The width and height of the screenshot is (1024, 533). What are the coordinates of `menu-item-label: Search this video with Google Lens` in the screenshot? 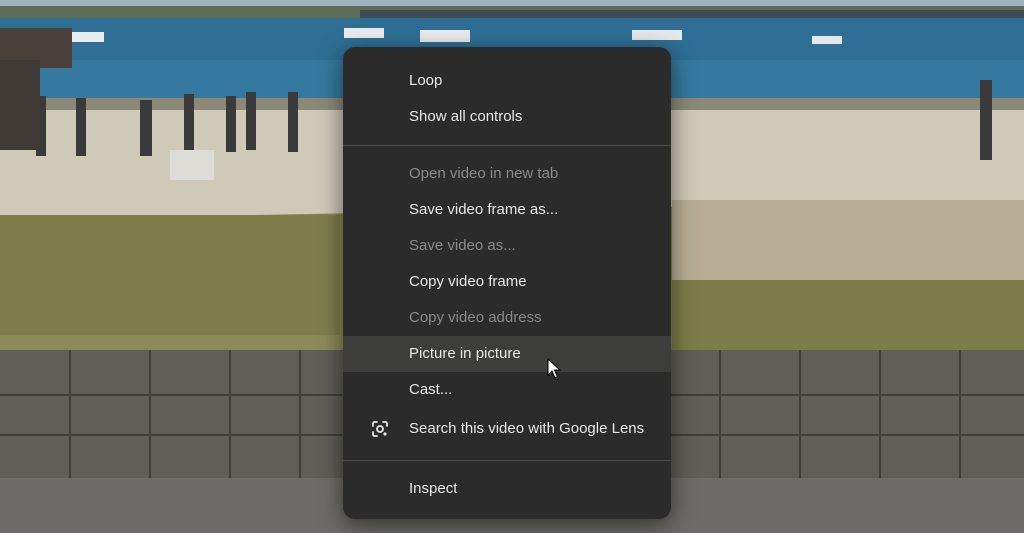 It's located at (527, 428).